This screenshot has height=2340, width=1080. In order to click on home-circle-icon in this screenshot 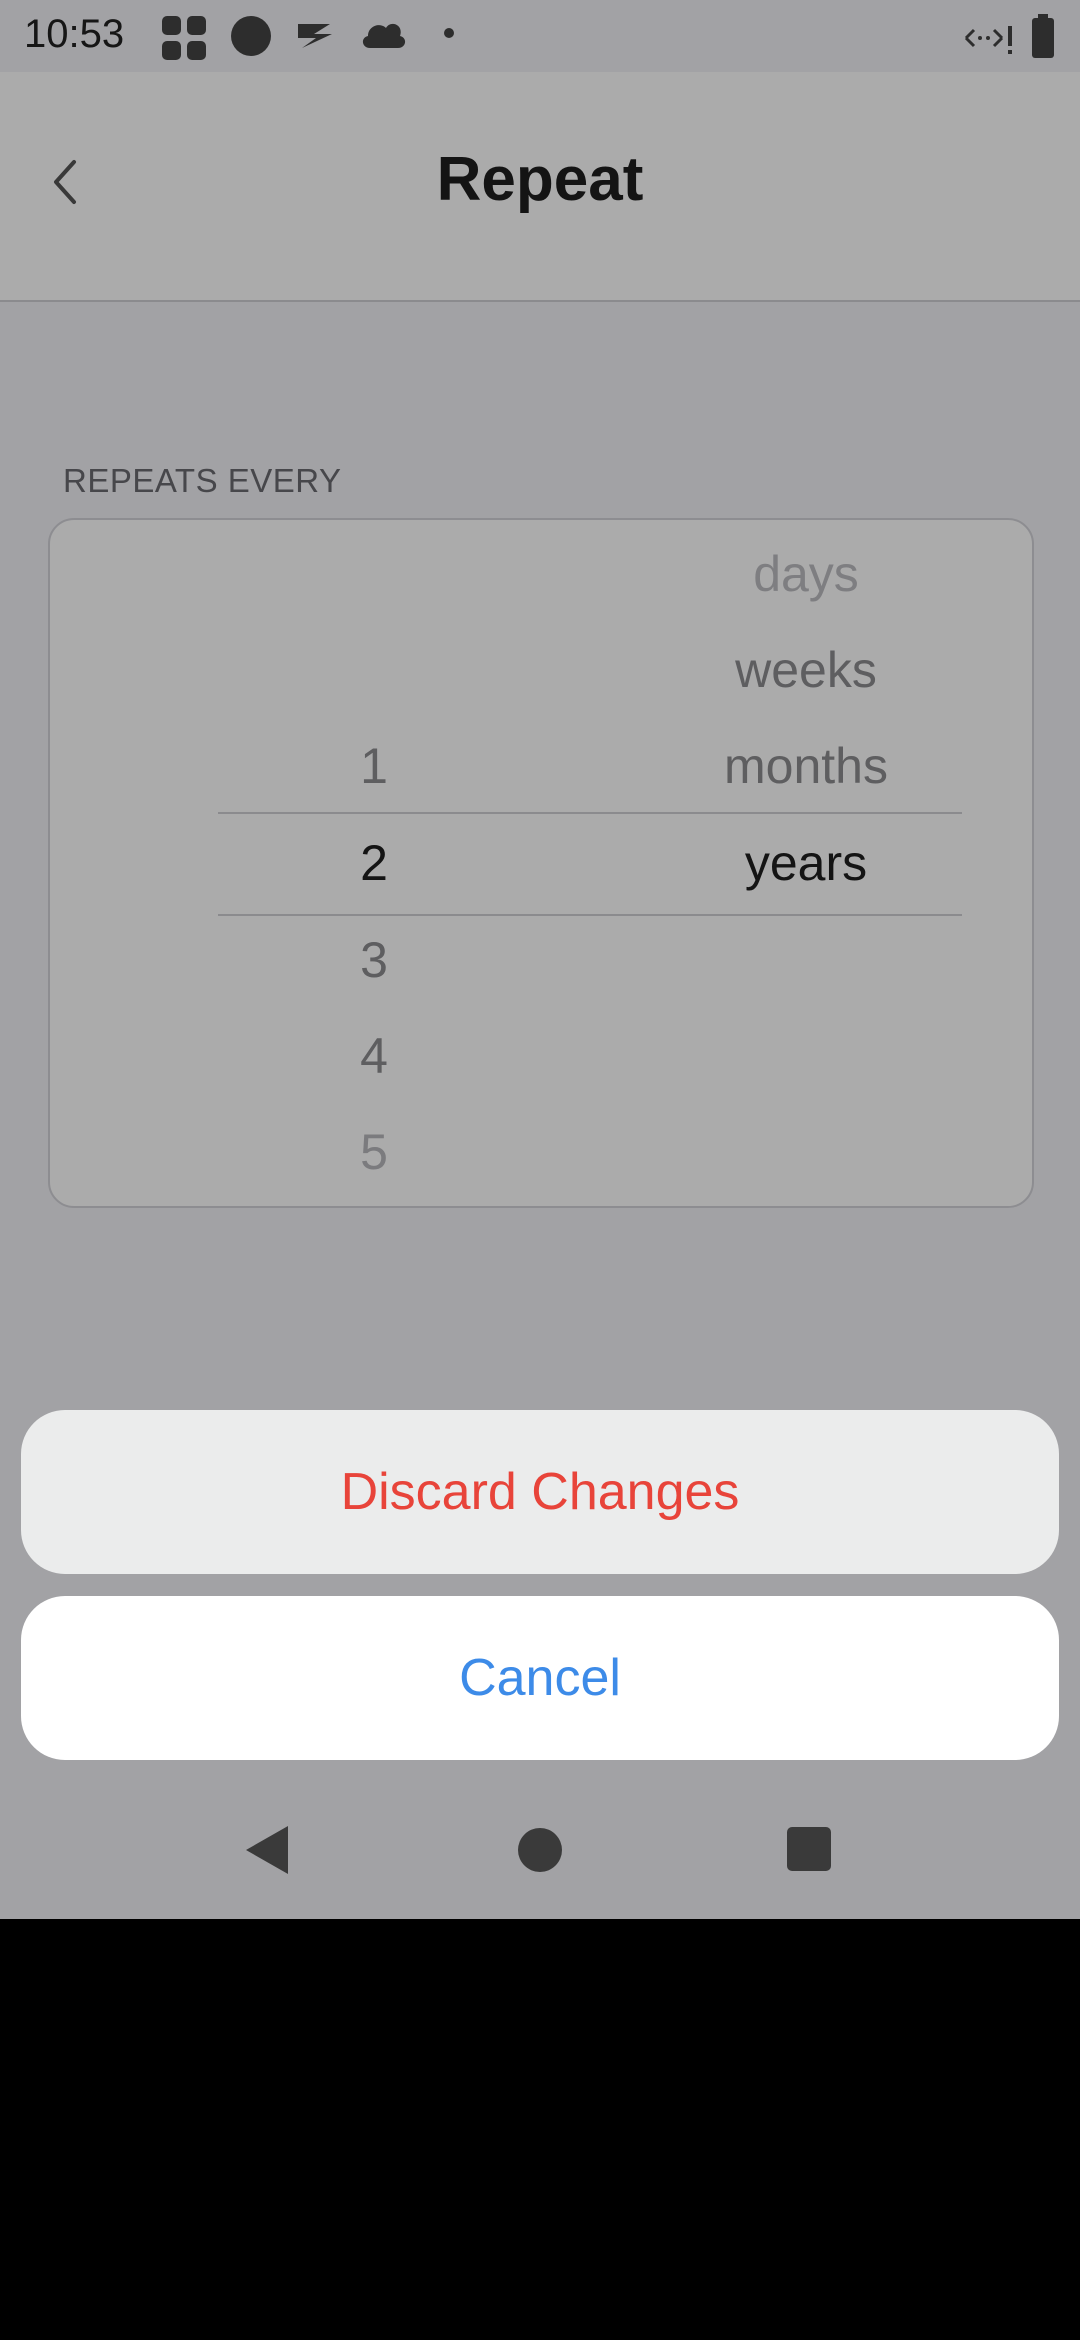, I will do `click(540, 1852)`.